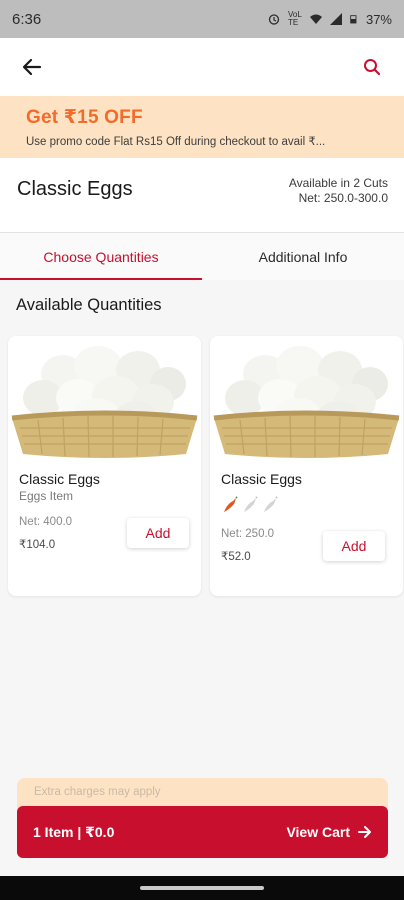 The height and width of the screenshot is (900, 404). What do you see at coordinates (338, 183) in the screenshot?
I see `availability-text: Available in 2 Cuts` at bounding box center [338, 183].